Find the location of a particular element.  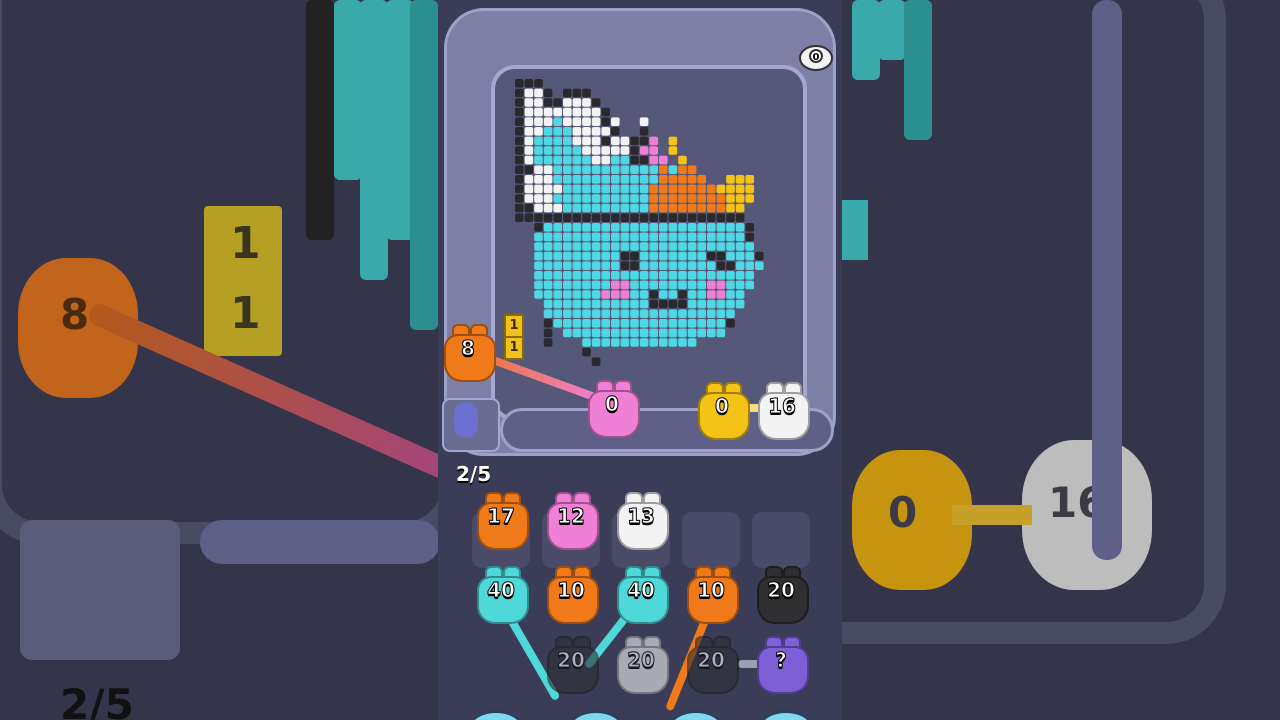

queue-critter: ? is located at coordinates (782, 665).